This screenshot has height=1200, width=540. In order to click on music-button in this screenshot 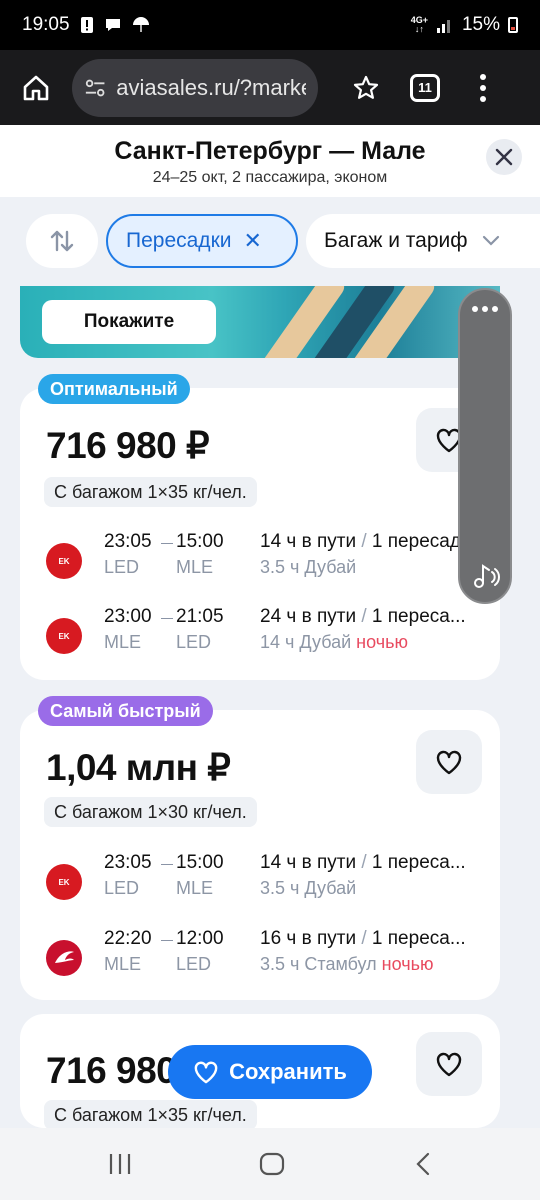, I will do `click(486, 576)`.